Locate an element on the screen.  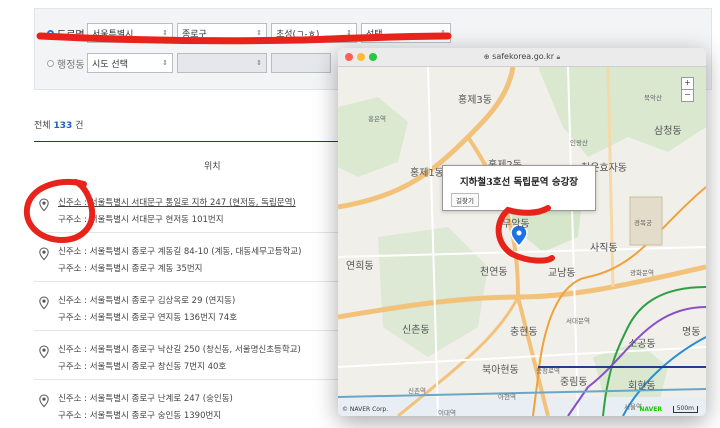
url-text: safekorea.go.kr is located at coordinates (523, 56).